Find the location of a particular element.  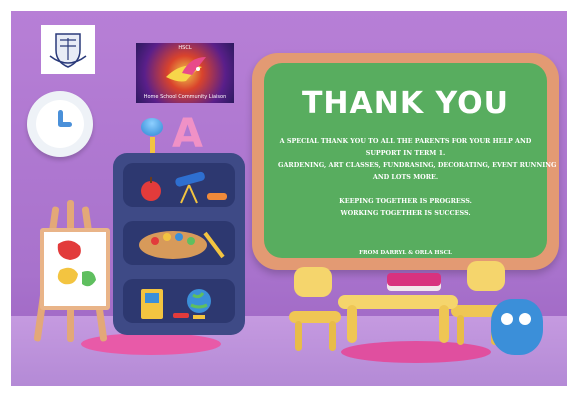

shelf-cubby-bottom is located at coordinates (179, 301).